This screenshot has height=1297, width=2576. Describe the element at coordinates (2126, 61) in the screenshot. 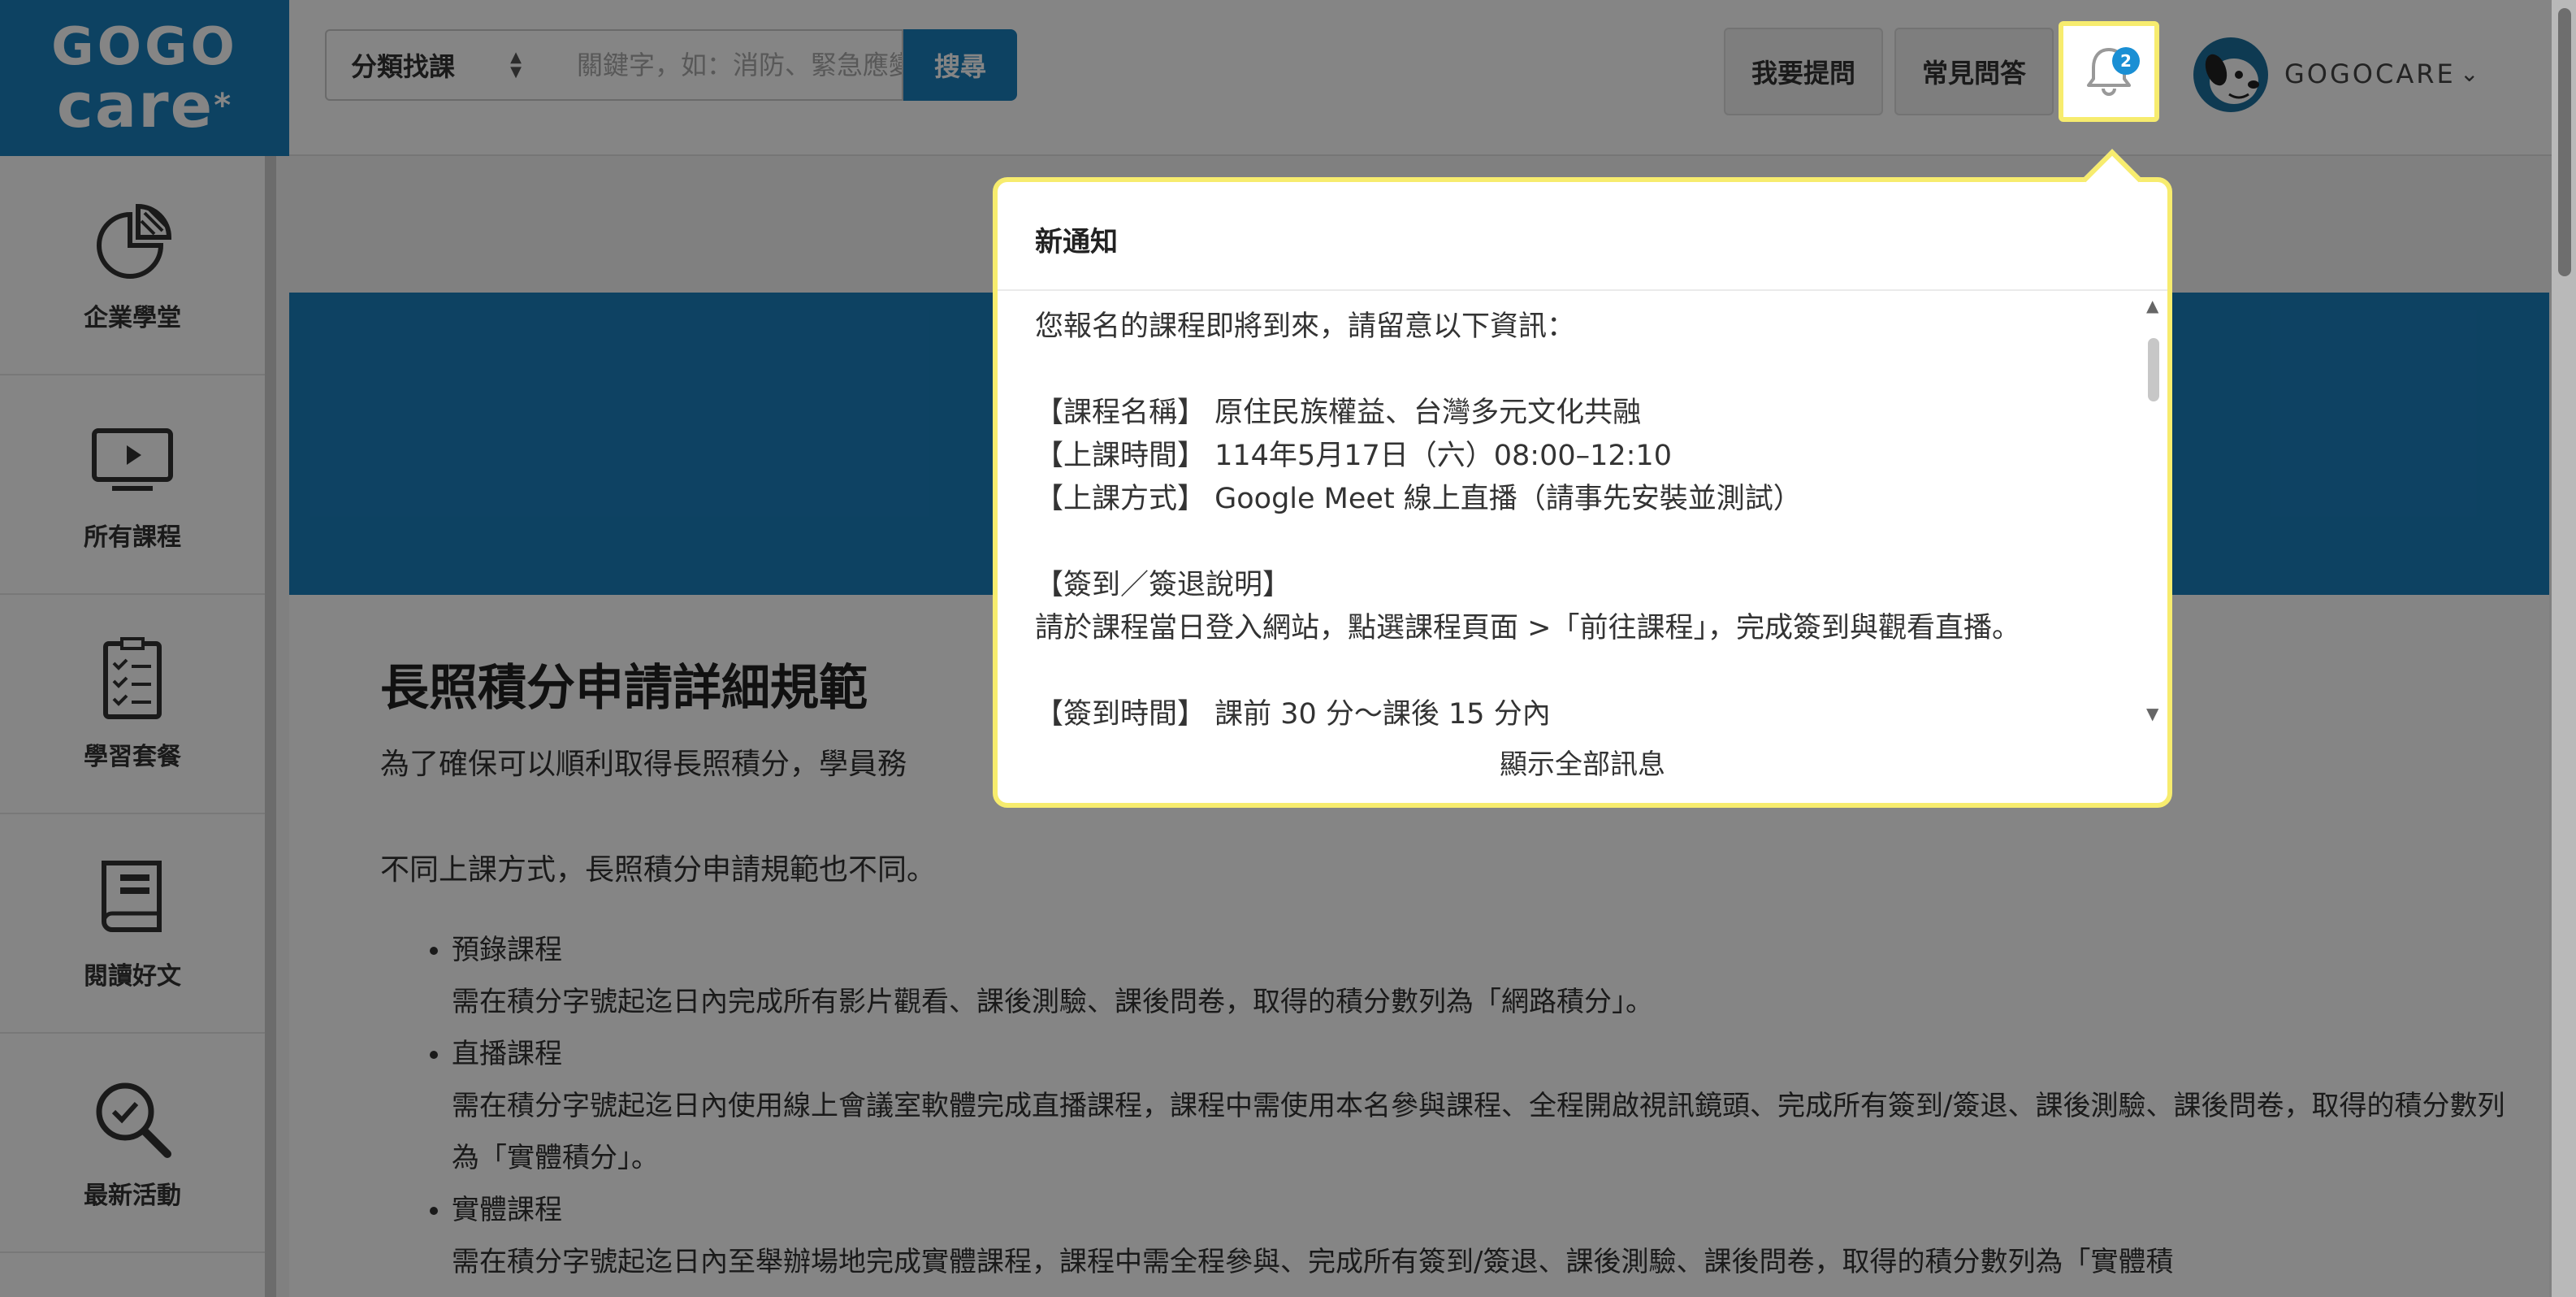

I see `notification-count-badge: 2` at that location.